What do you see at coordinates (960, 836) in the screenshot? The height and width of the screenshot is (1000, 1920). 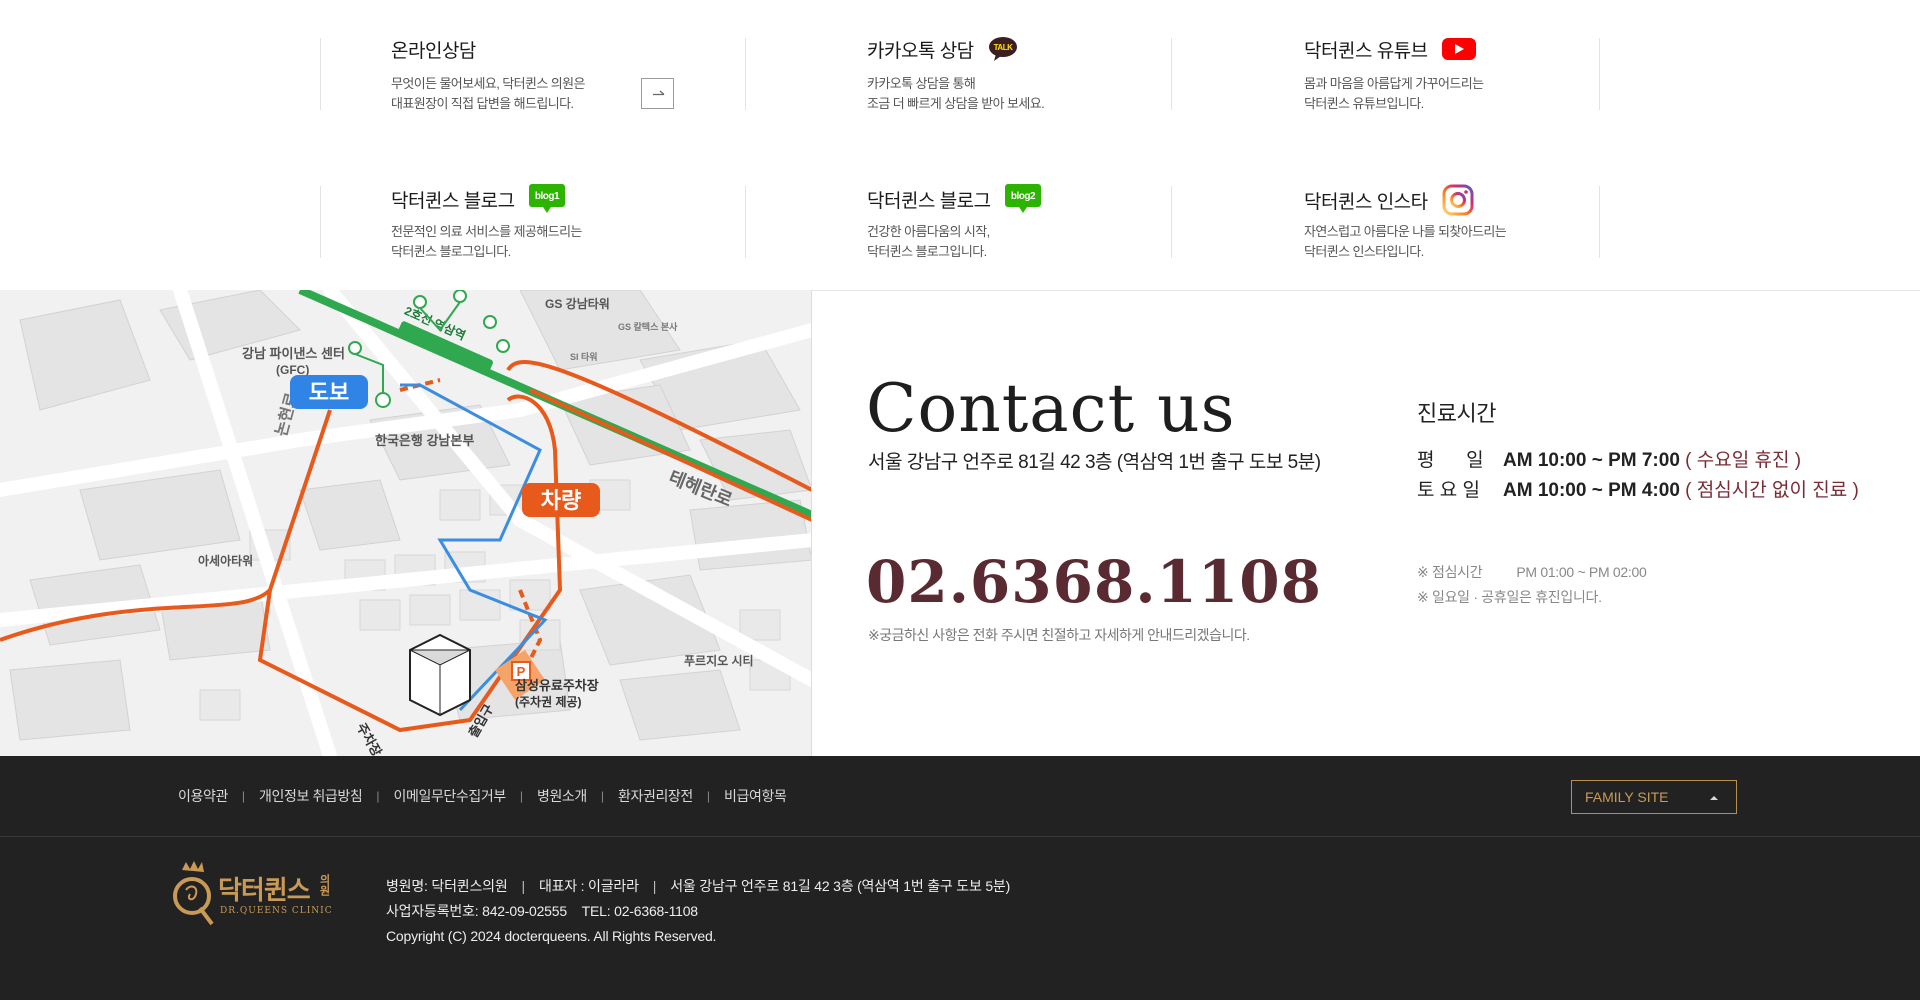 I see `footer-divider` at bounding box center [960, 836].